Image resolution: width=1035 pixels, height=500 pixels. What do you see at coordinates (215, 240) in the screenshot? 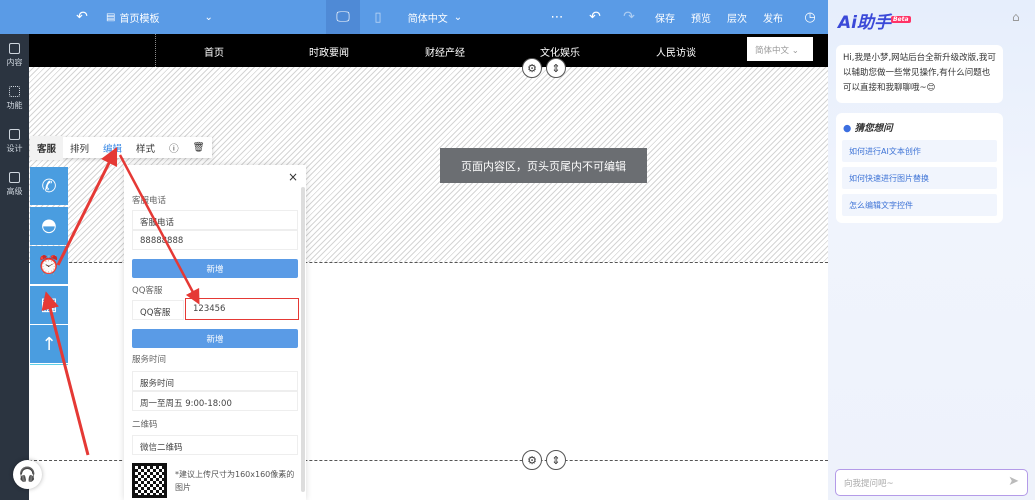
I see `phone-value-input: 88888888` at bounding box center [215, 240].